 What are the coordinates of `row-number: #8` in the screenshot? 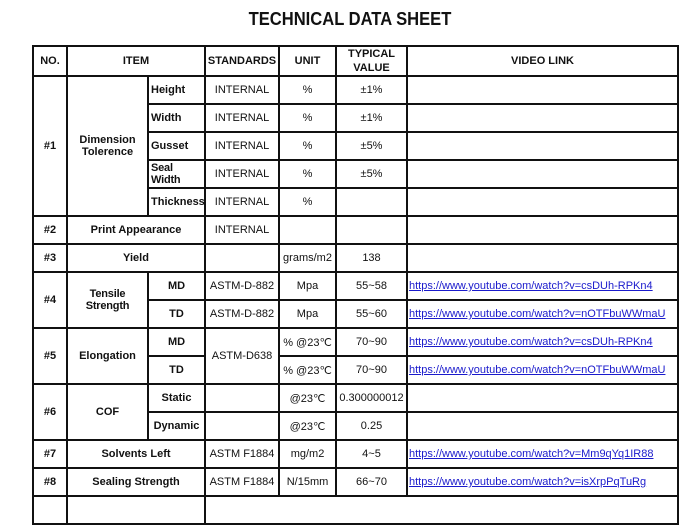 It's located at (50, 482).